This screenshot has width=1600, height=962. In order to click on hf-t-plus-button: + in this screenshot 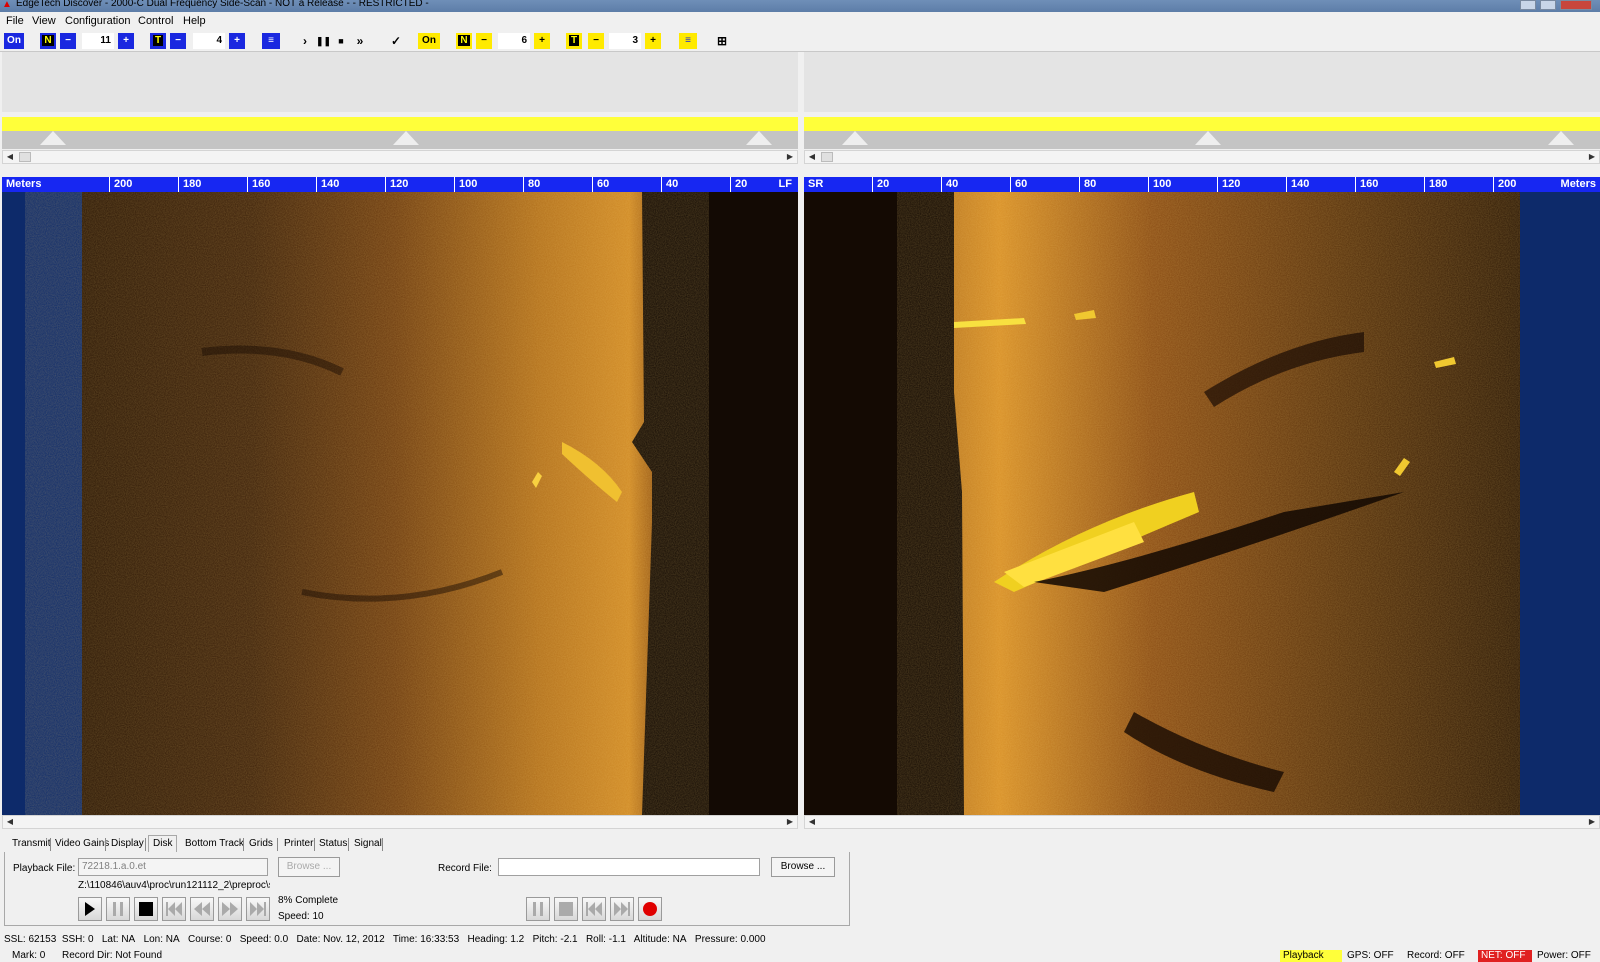, I will do `click(653, 41)`.